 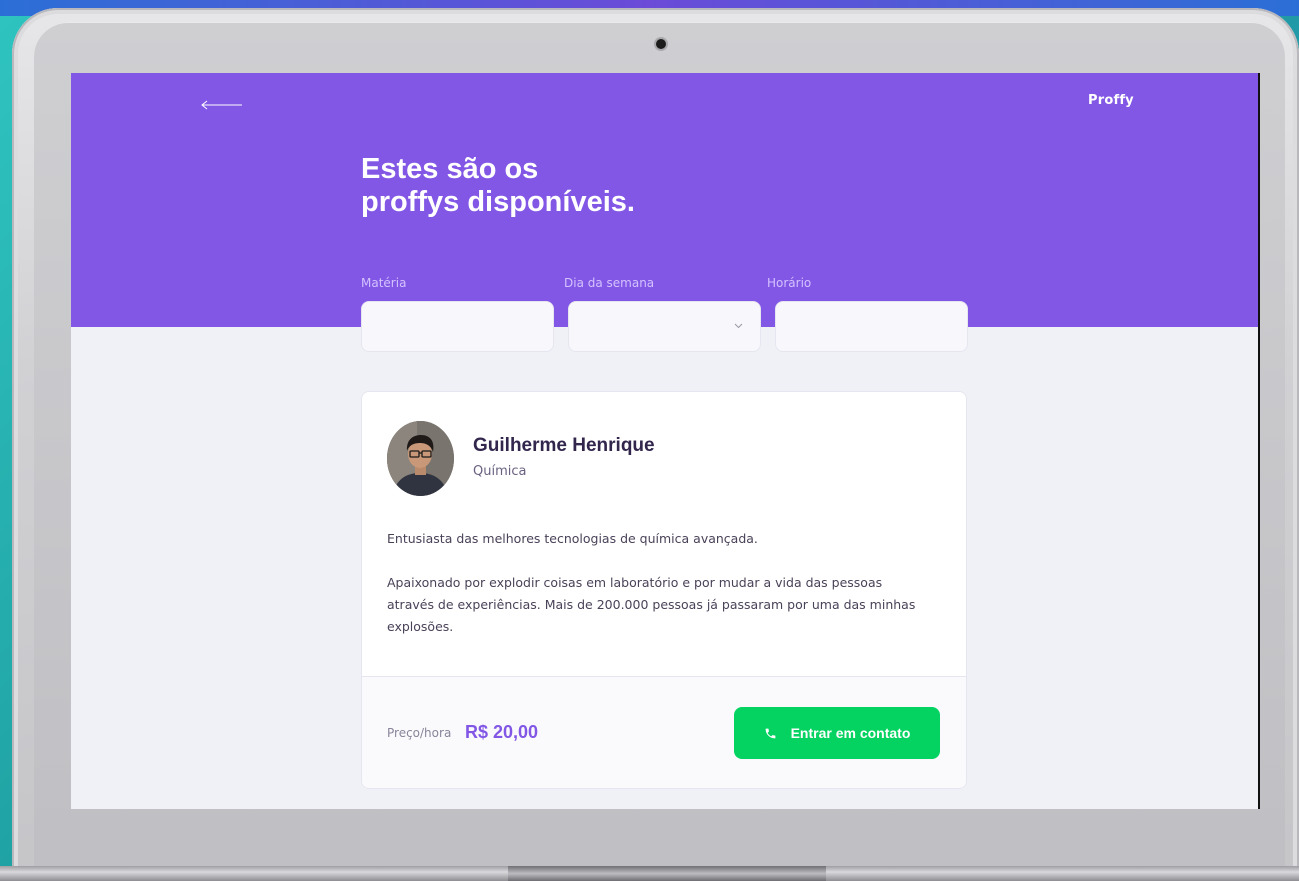 I want to click on avatar-photo, so click(x=420, y=458).